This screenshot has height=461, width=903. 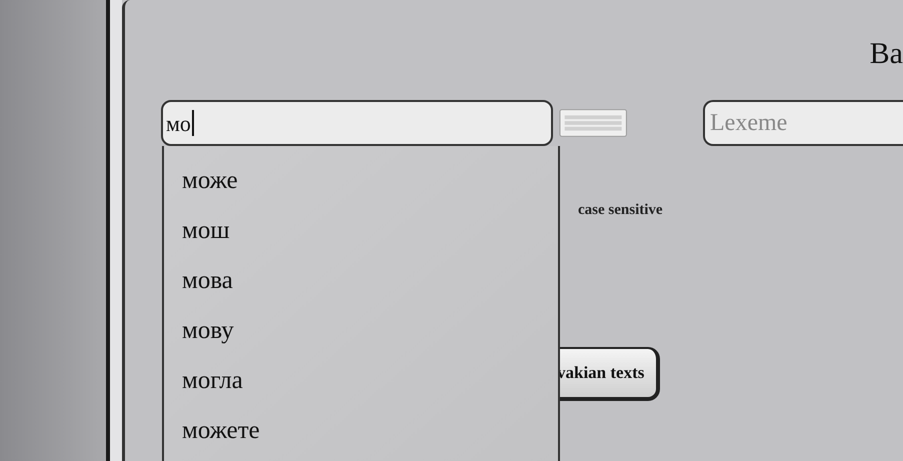 I want to click on page-heading: Ba, so click(x=886, y=54).